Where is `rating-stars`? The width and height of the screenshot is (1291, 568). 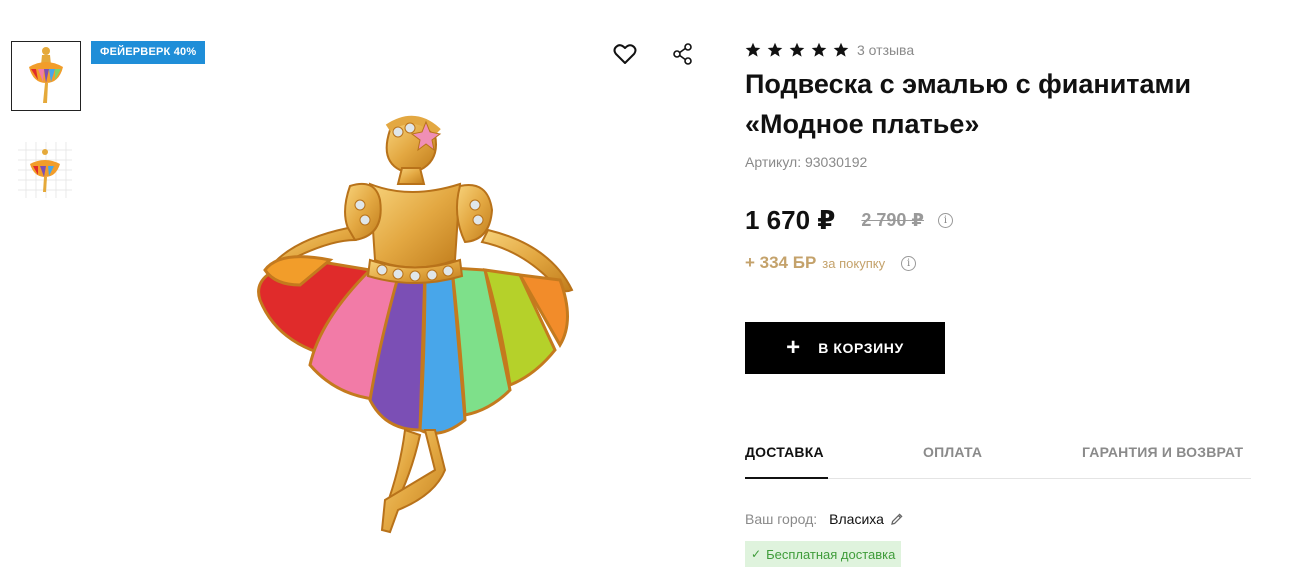
rating-stars is located at coordinates (797, 50).